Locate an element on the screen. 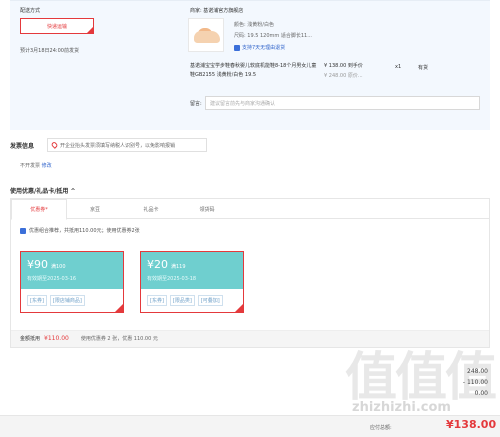 This screenshot has height=437, width=500. coupon-tags: [东券] [限店铺商品] is located at coordinates (56, 300).